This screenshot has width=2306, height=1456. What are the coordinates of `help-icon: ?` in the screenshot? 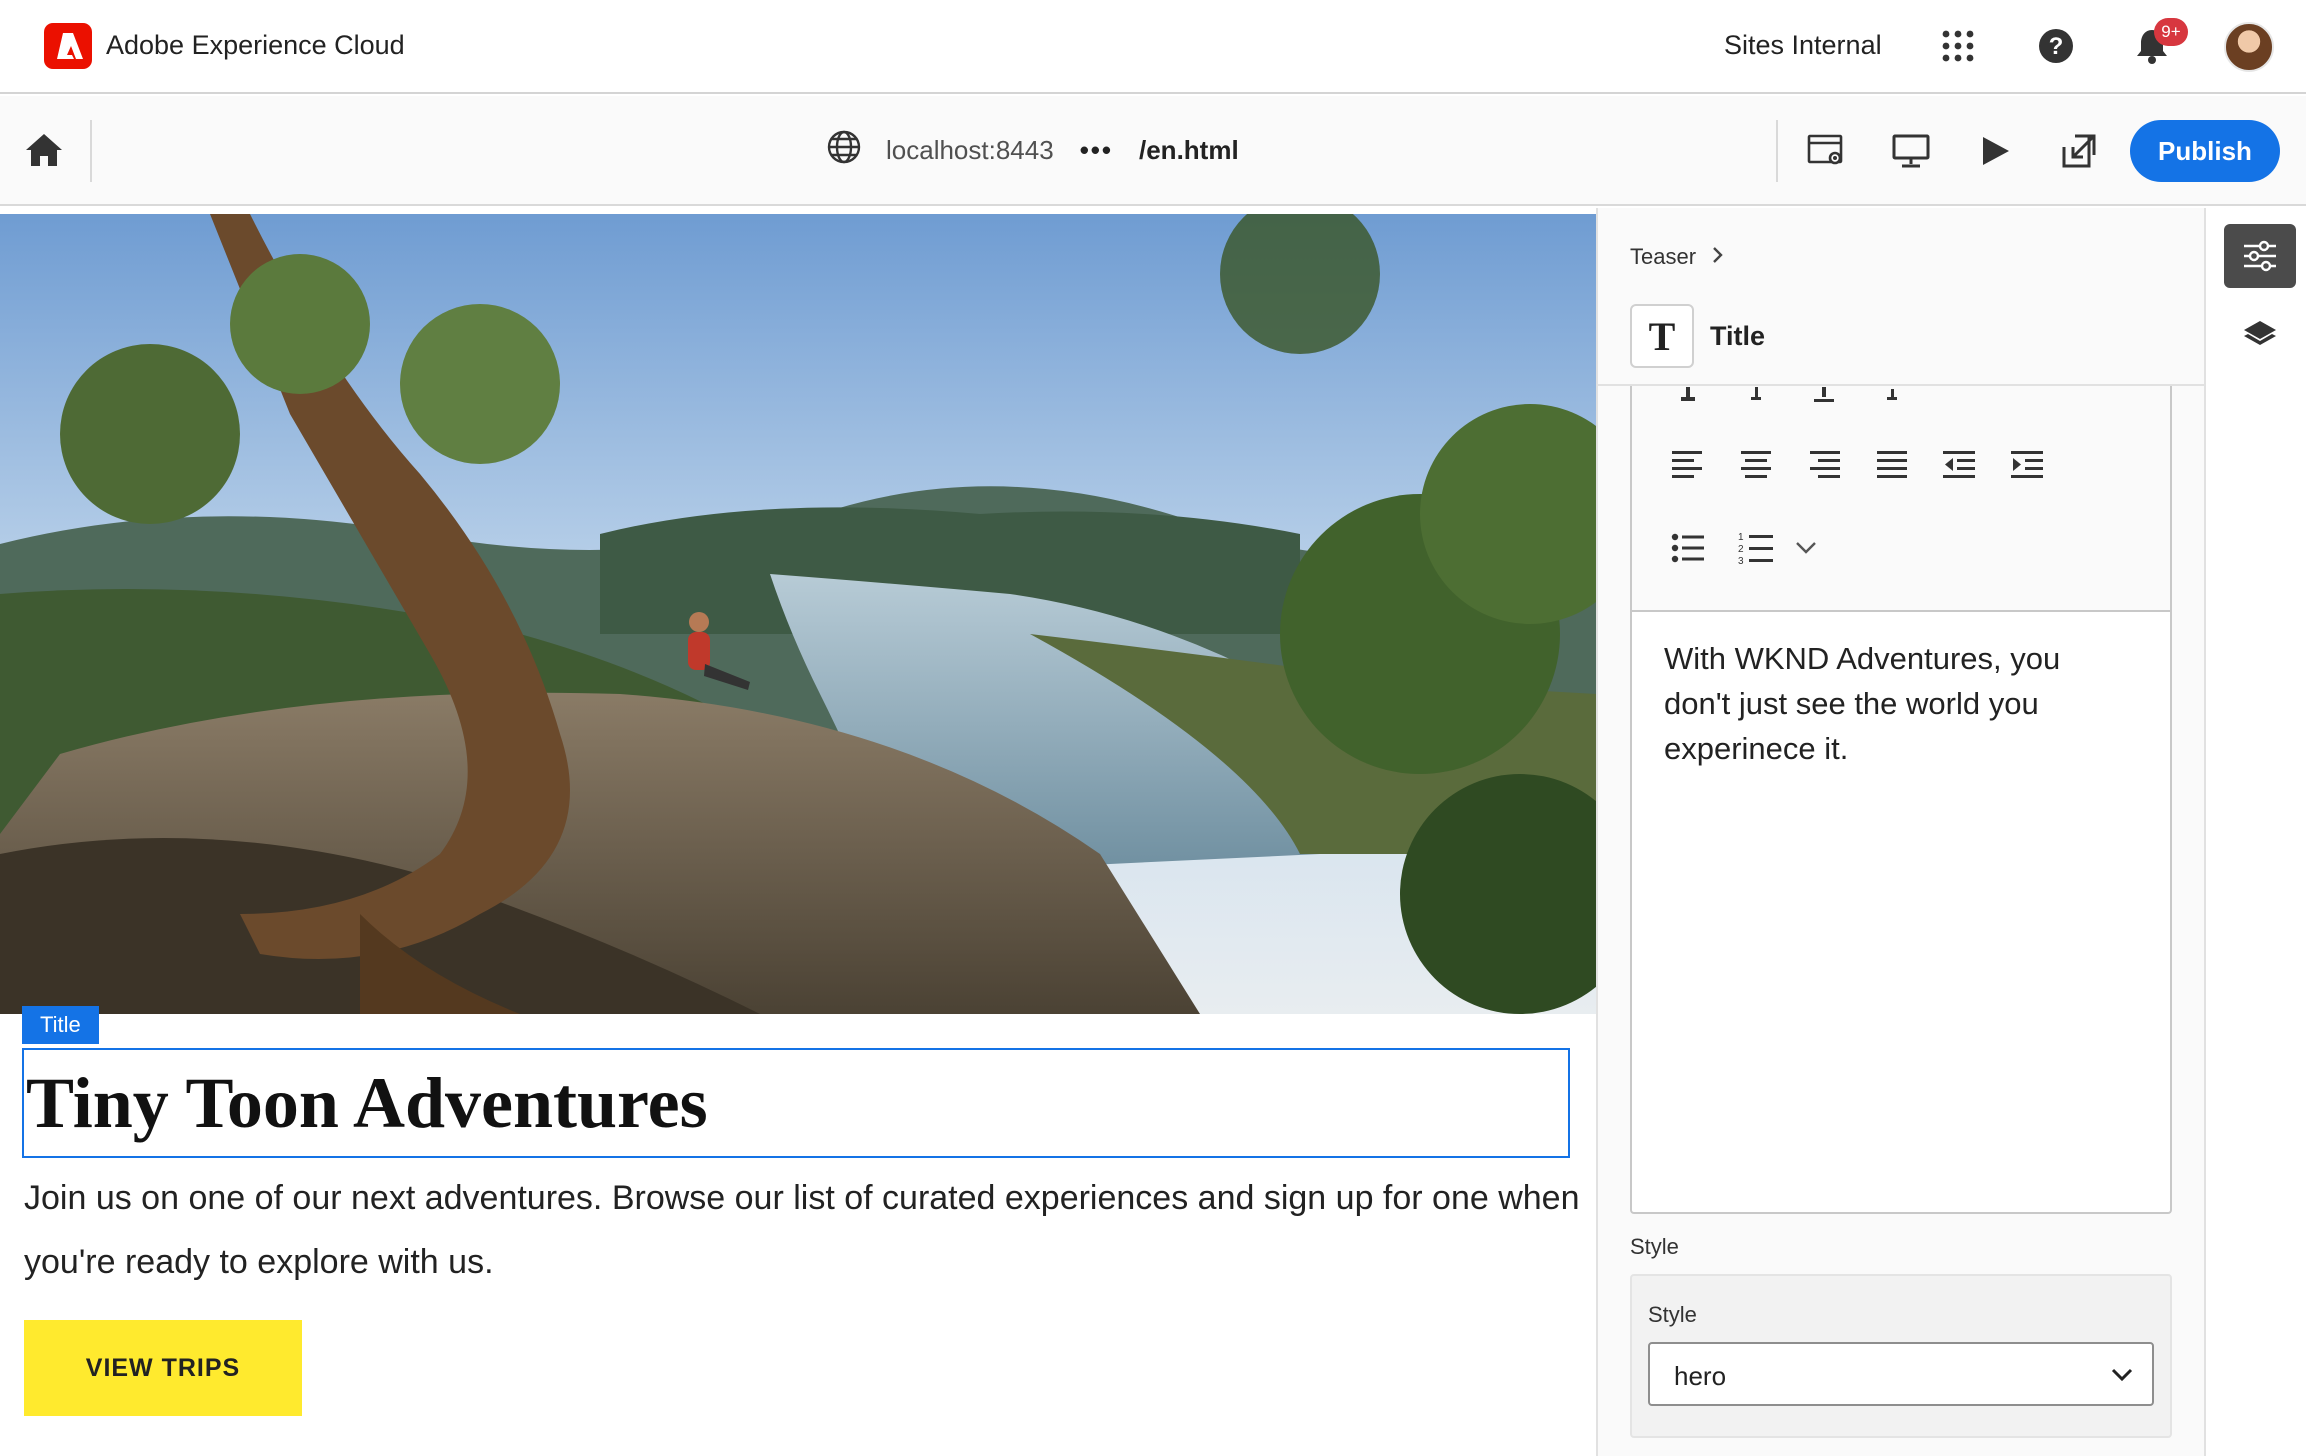 It's located at (2056, 46).